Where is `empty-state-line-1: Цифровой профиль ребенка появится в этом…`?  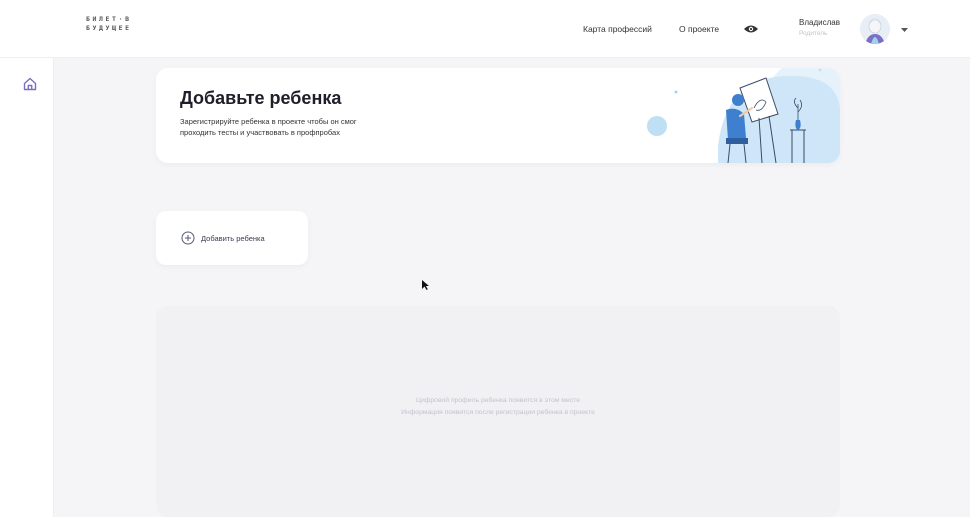
empty-state-line-1: Цифровой профиль ребенка появится в этом… is located at coordinates (498, 400).